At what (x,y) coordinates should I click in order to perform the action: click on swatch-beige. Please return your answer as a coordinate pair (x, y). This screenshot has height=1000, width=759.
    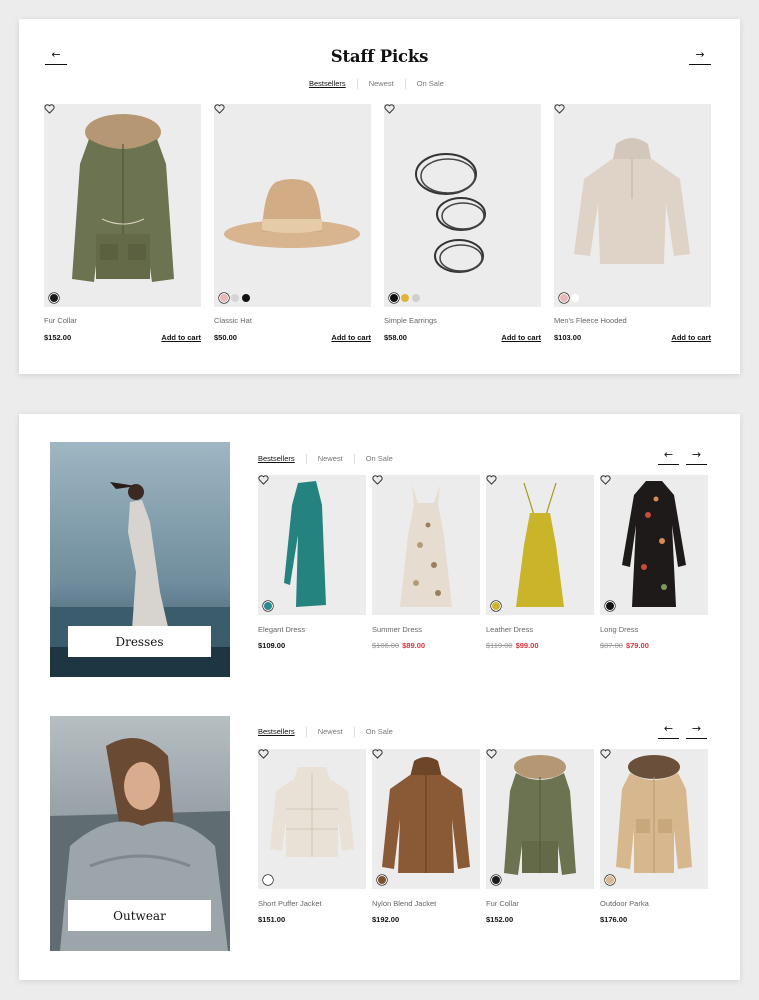
    Looking at the image, I should click on (610, 880).